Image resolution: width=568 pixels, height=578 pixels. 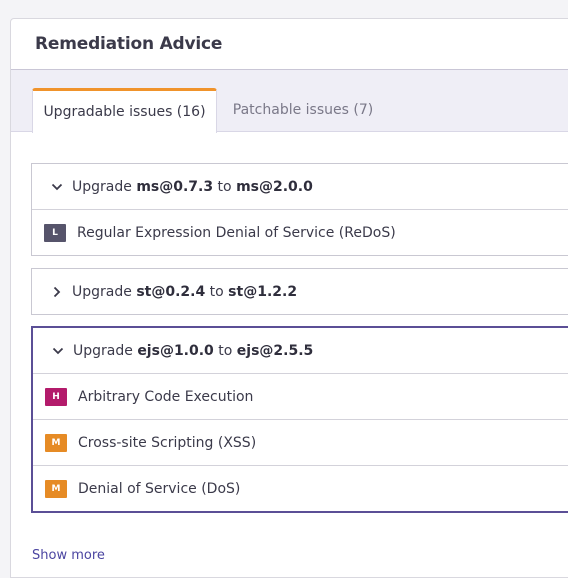 I want to click on upgrade-group-header: Upgrade ms@0.7.3 to ms@2.0.0, so click(x=300, y=186).